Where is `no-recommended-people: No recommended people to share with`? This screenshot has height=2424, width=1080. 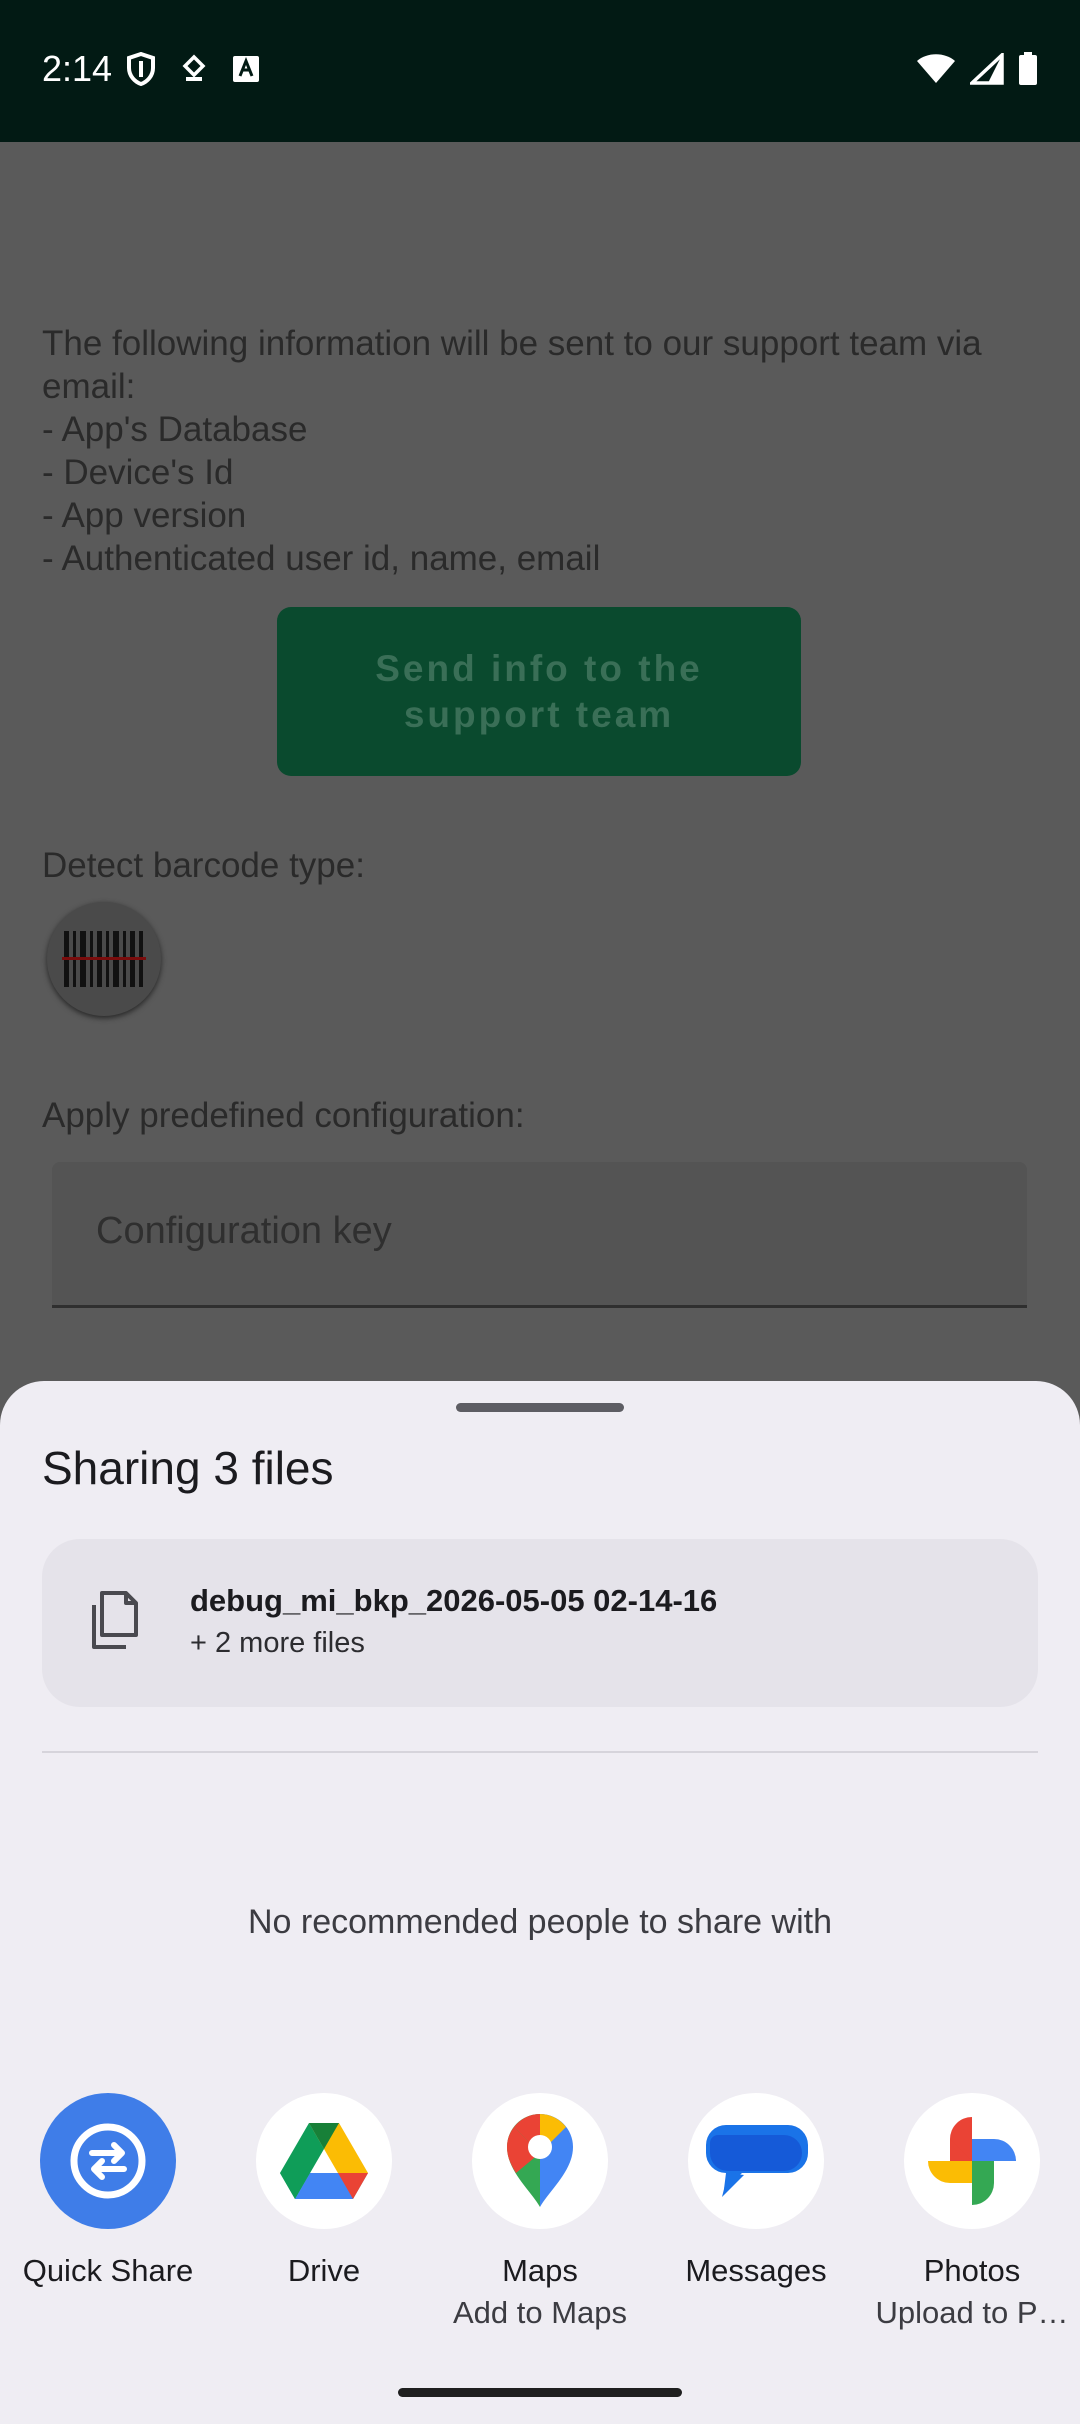
no-recommended-people: No recommended people to share with is located at coordinates (540, 1922).